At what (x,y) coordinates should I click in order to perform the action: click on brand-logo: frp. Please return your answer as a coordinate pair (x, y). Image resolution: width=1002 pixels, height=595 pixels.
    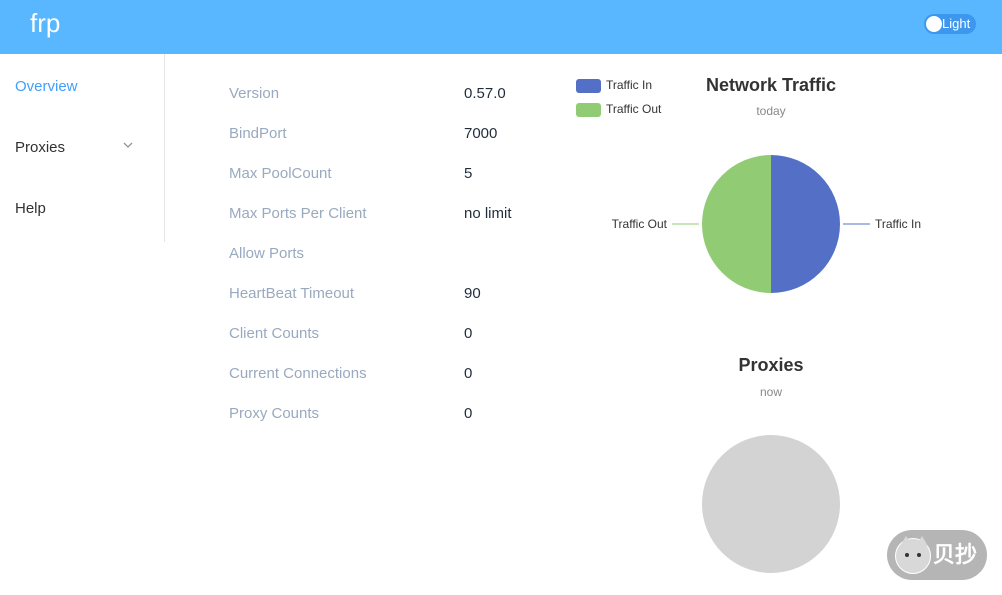
    Looking at the image, I should click on (45, 23).